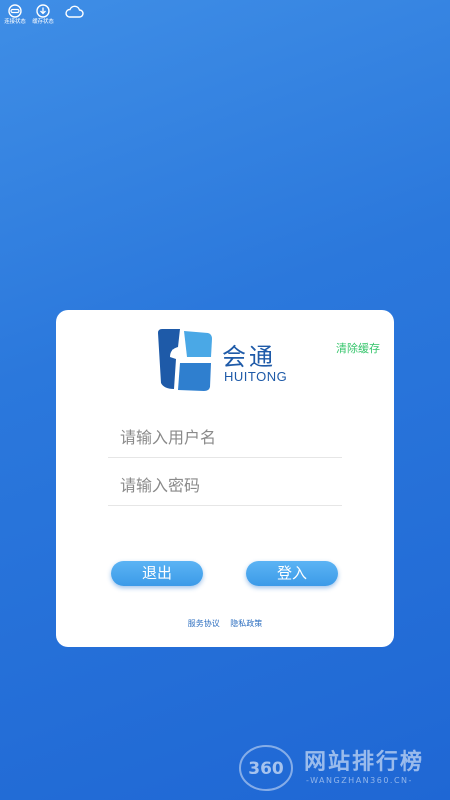 This screenshot has height=800, width=450. What do you see at coordinates (225, 623) in the screenshot?
I see `policy-links: 服务协议 隐私政策` at bounding box center [225, 623].